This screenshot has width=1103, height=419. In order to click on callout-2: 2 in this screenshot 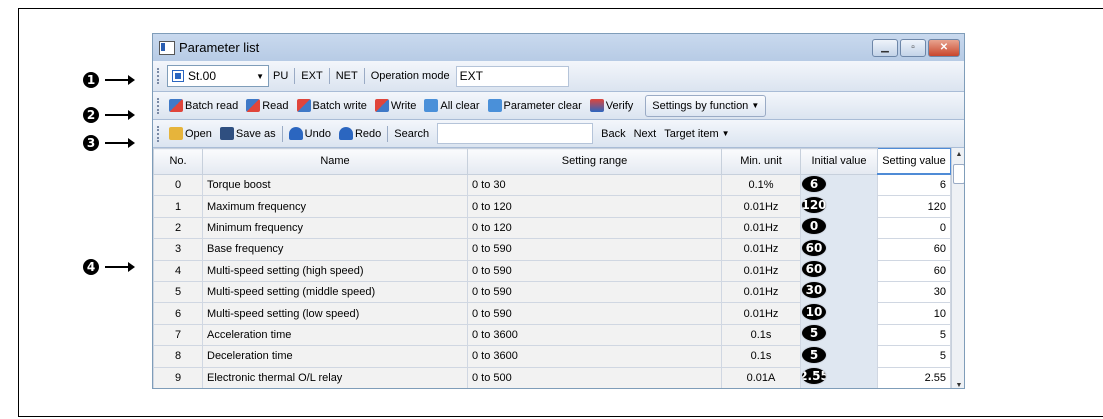, I will do `click(109, 115)`.